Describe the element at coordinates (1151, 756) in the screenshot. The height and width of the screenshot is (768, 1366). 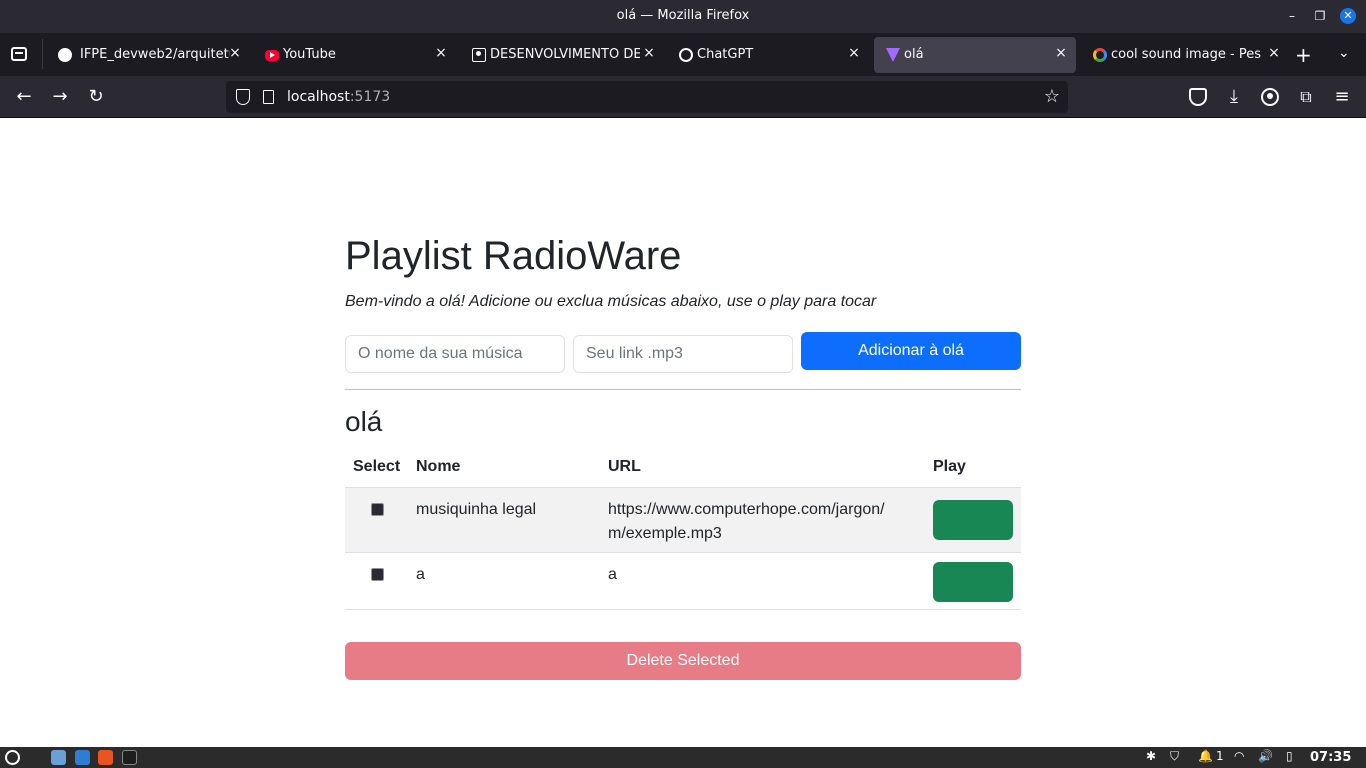
I see `bluetooth-icon: ✱` at that location.